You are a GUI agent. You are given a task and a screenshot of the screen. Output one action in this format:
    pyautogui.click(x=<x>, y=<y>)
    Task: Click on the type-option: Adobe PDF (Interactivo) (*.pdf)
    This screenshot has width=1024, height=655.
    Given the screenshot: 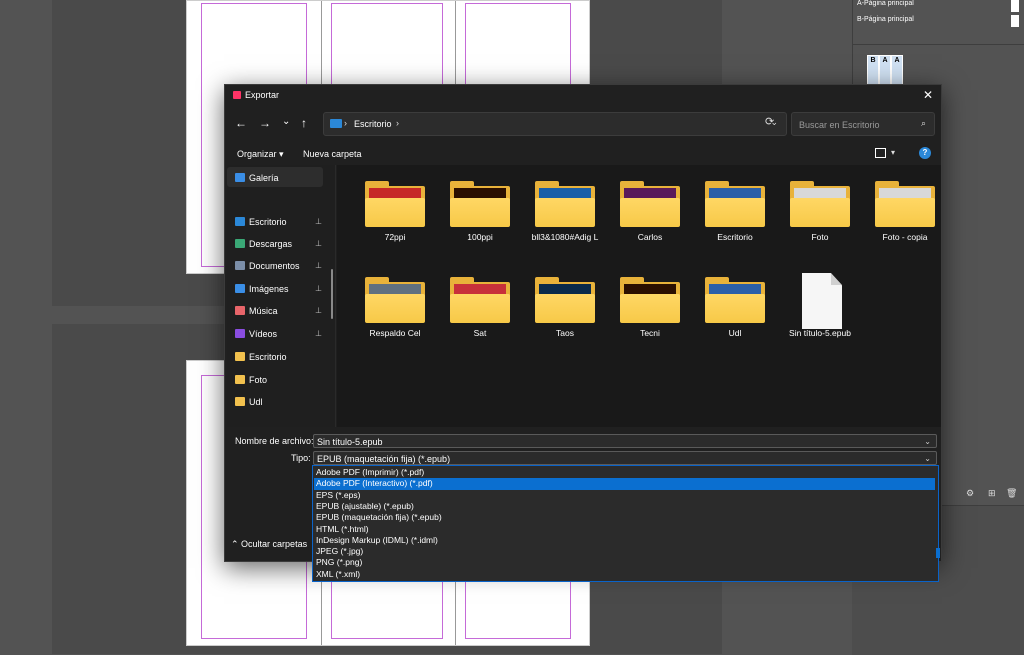 What is the action you would take?
    pyautogui.click(x=624, y=484)
    